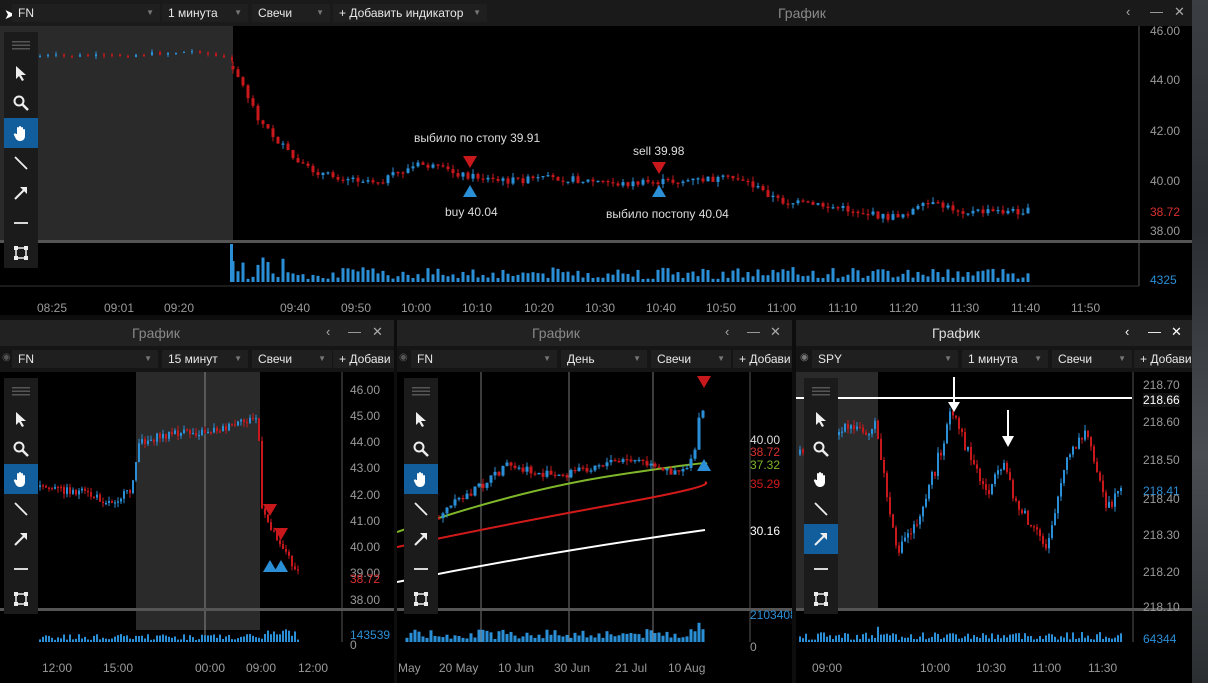  What do you see at coordinates (594, 527) in the screenshot?
I see `bm-chart-plot` at bounding box center [594, 527].